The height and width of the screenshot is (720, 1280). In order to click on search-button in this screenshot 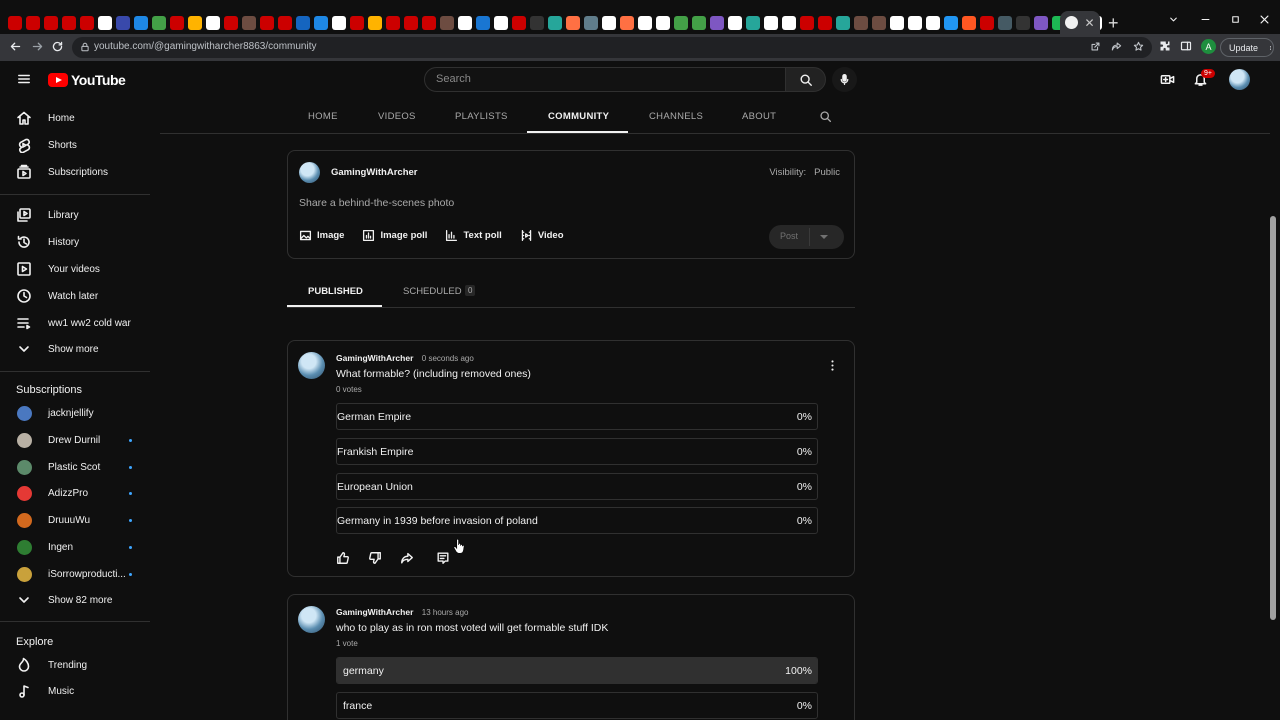, I will do `click(805, 79)`.